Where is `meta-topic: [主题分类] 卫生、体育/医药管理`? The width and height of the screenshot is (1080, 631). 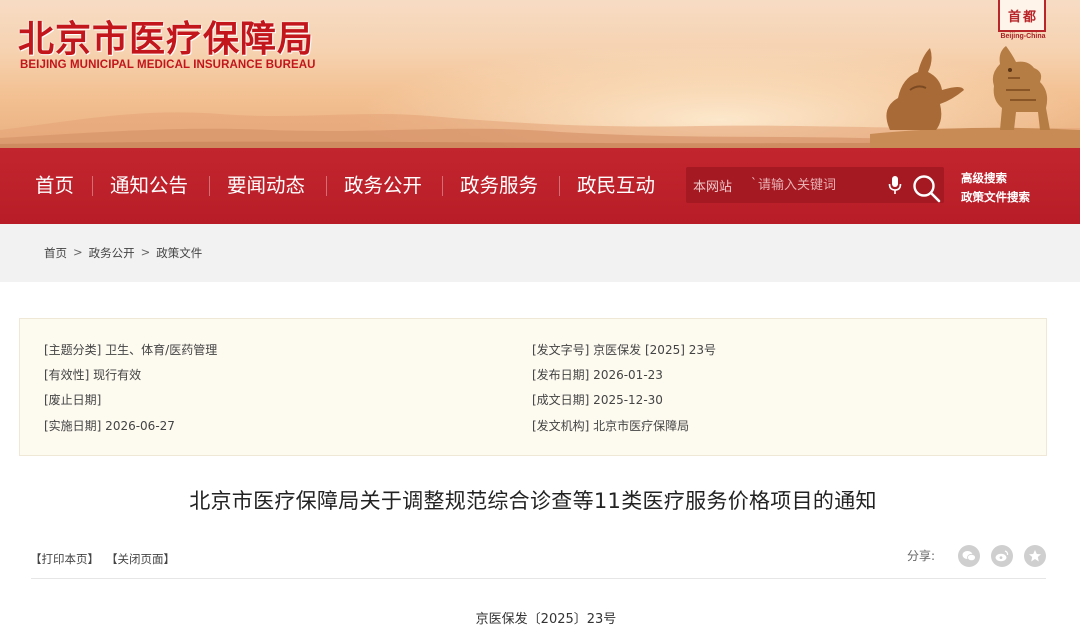 meta-topic: [主题分类] 卫生、体育/医药管理 is located at coordinates (131, 350).